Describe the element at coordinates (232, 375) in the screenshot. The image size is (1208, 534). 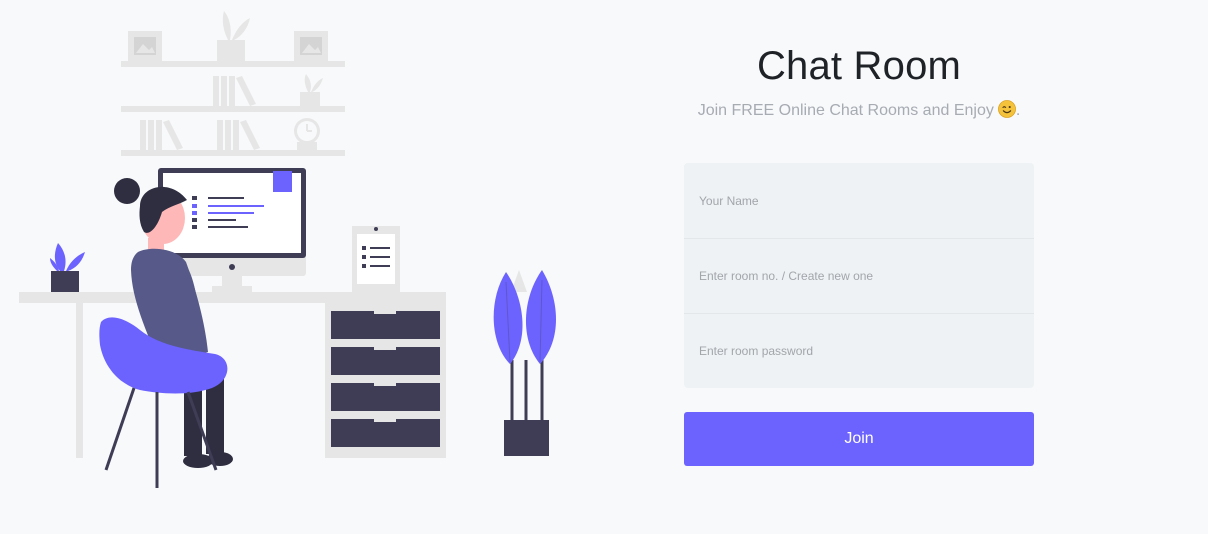
I see `desk` at that location.